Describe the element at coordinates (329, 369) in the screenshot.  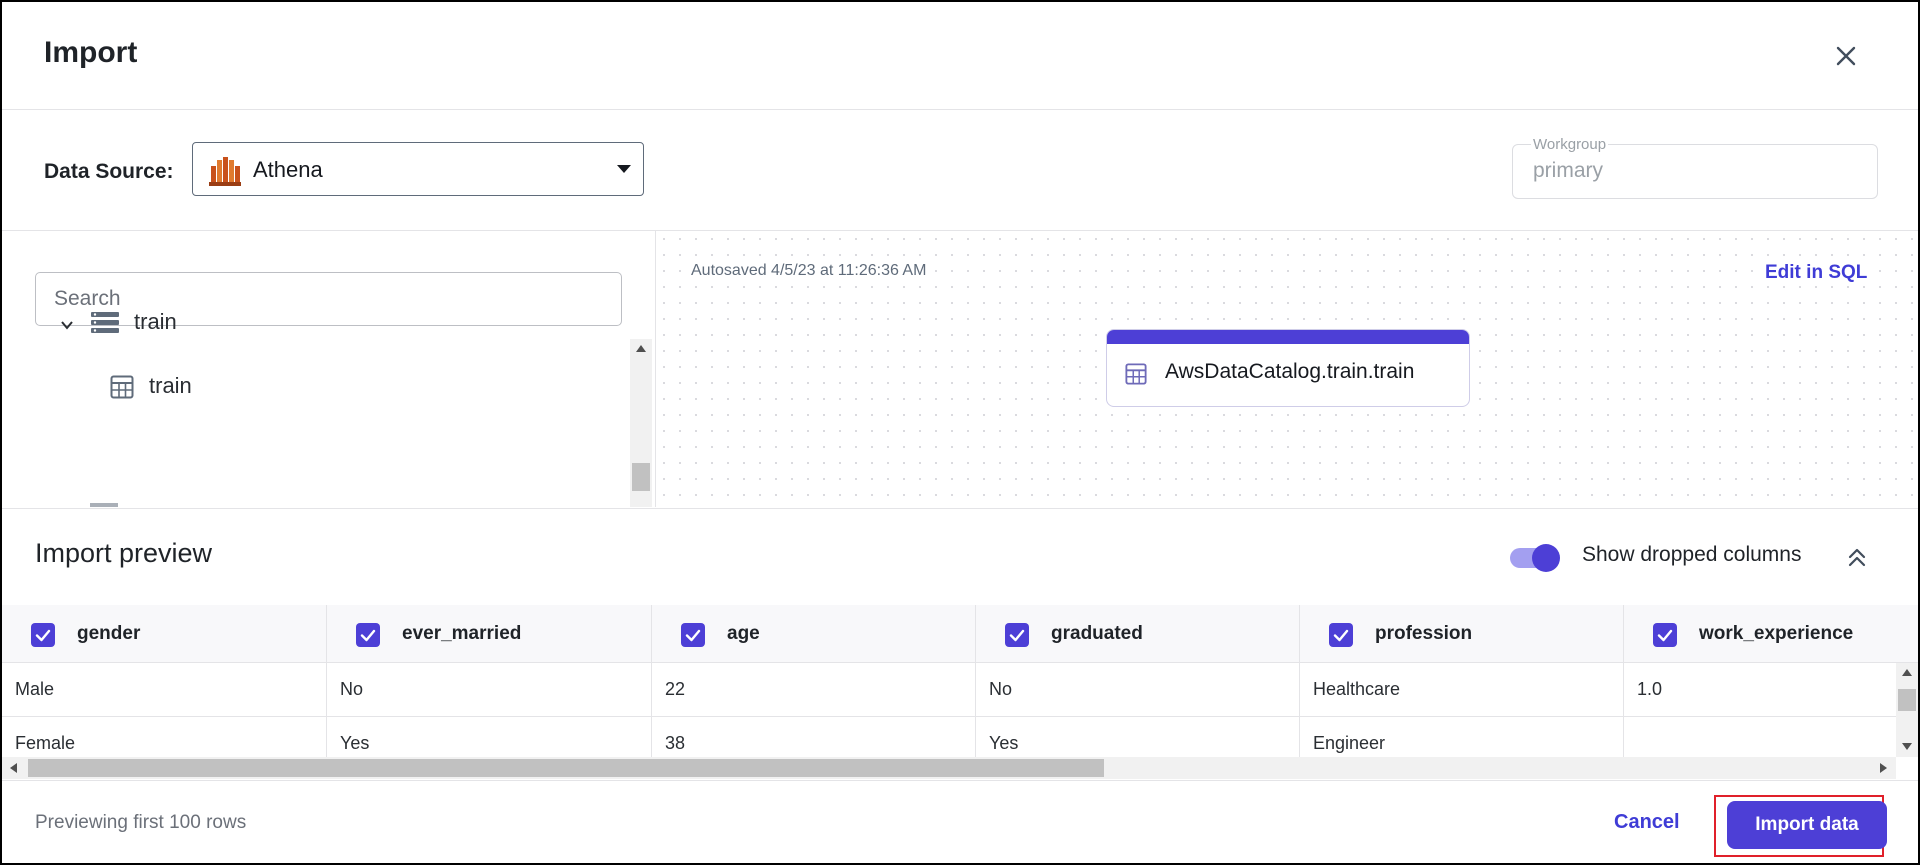
I see `catalog-panel: train train` at that location.